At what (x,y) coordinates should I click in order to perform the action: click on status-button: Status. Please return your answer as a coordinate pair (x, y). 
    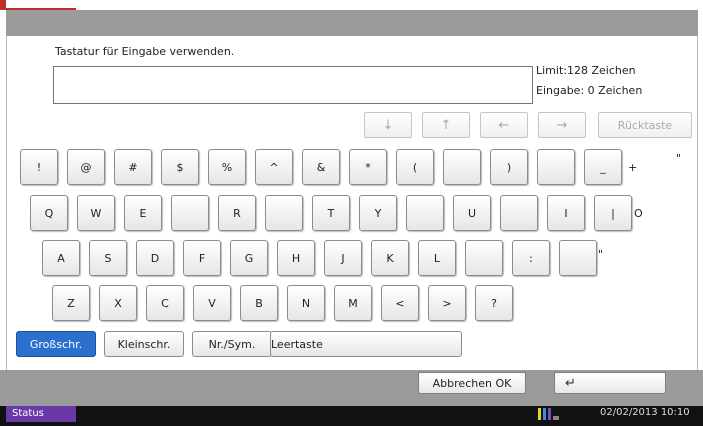
    Looking at the image, I should click on (41, 414).